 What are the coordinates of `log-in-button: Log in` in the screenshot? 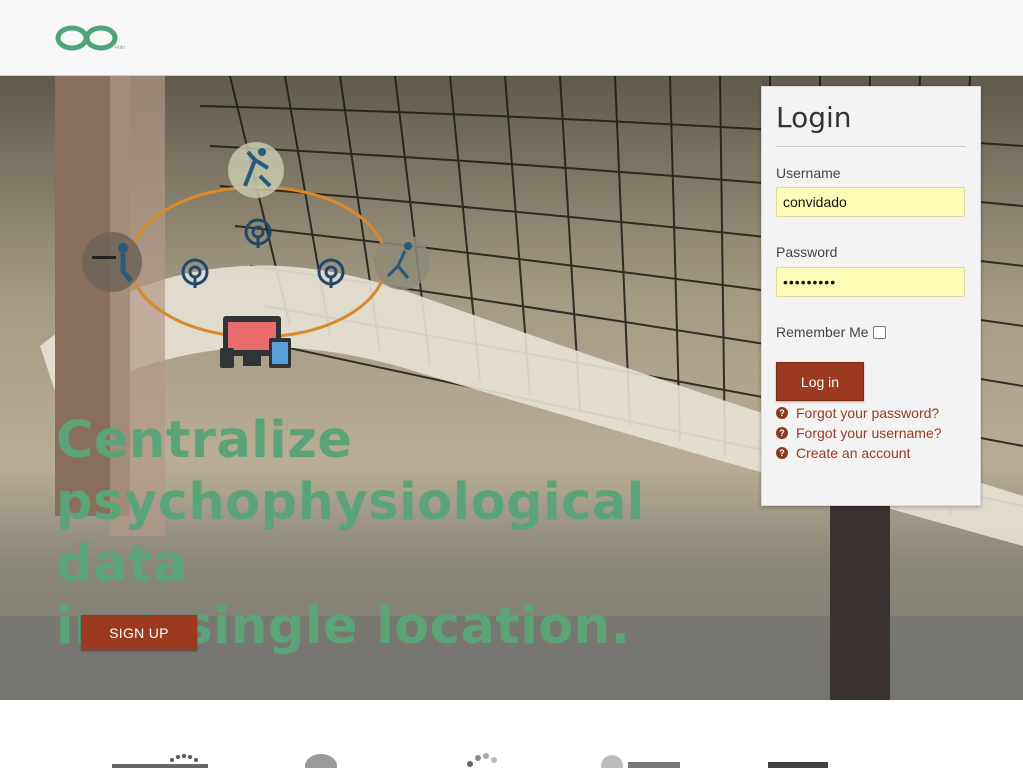 It's located at (820, 381).